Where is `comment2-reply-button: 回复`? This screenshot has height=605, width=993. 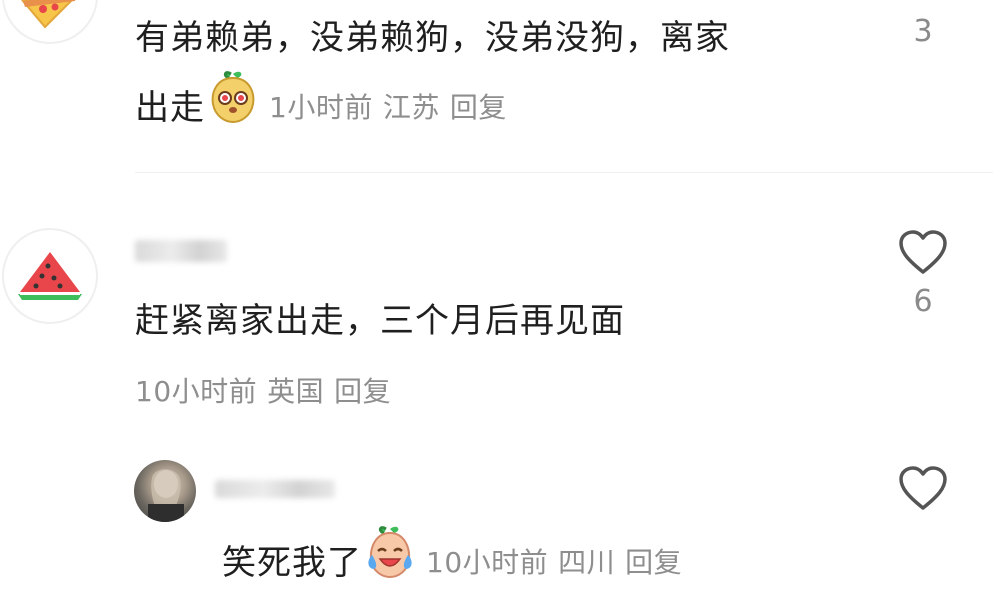
comment2-reply-button: 回复 is located at coordinates (362, 391).